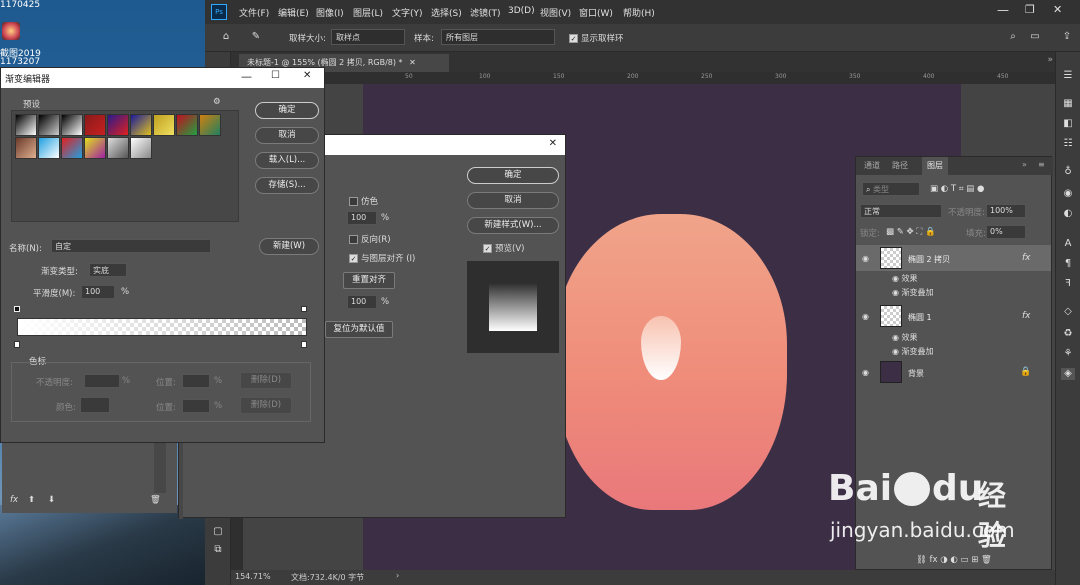 The height and width of the screenshot is (585, 1080). Describe the element at coordinates (382, 258) in the screenshot. I see `align-with-layer-checkbox: ✓ 与图层对齐 (I)` at that location.